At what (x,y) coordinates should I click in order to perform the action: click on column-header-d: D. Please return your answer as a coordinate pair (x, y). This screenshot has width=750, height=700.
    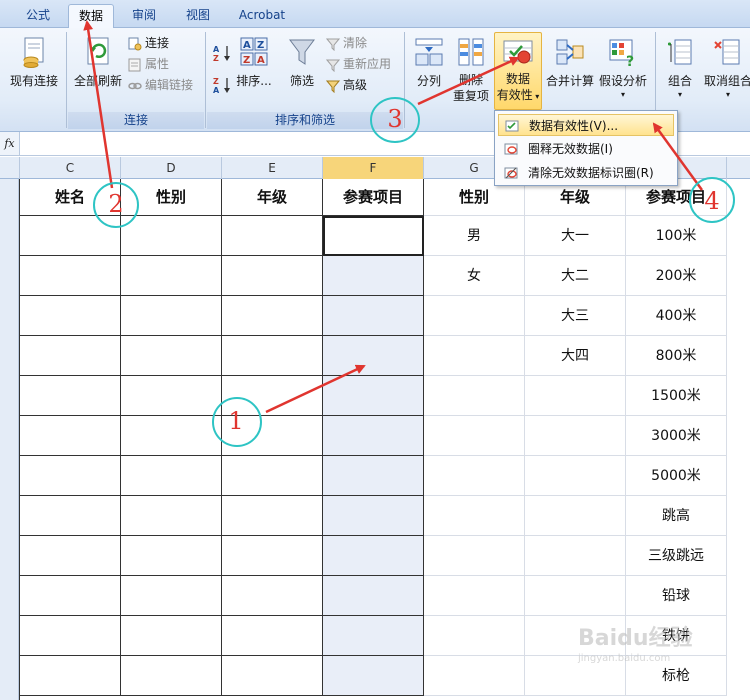
    Looking at the image, I should click on (171, 168).